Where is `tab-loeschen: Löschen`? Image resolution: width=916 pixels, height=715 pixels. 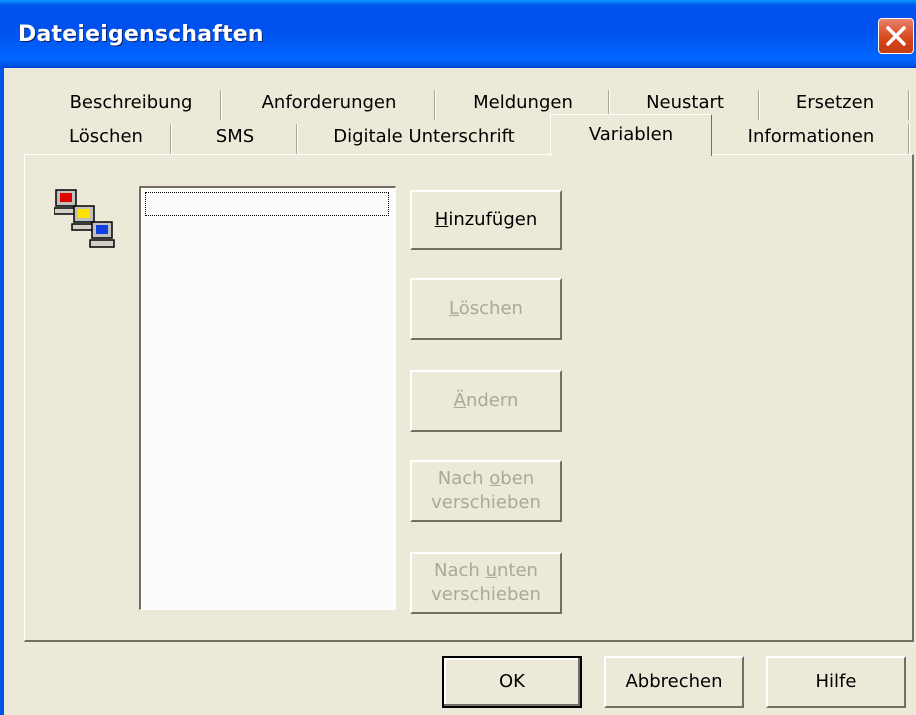 tab-loeschen: Löschen is located at coordinates (106, 138).